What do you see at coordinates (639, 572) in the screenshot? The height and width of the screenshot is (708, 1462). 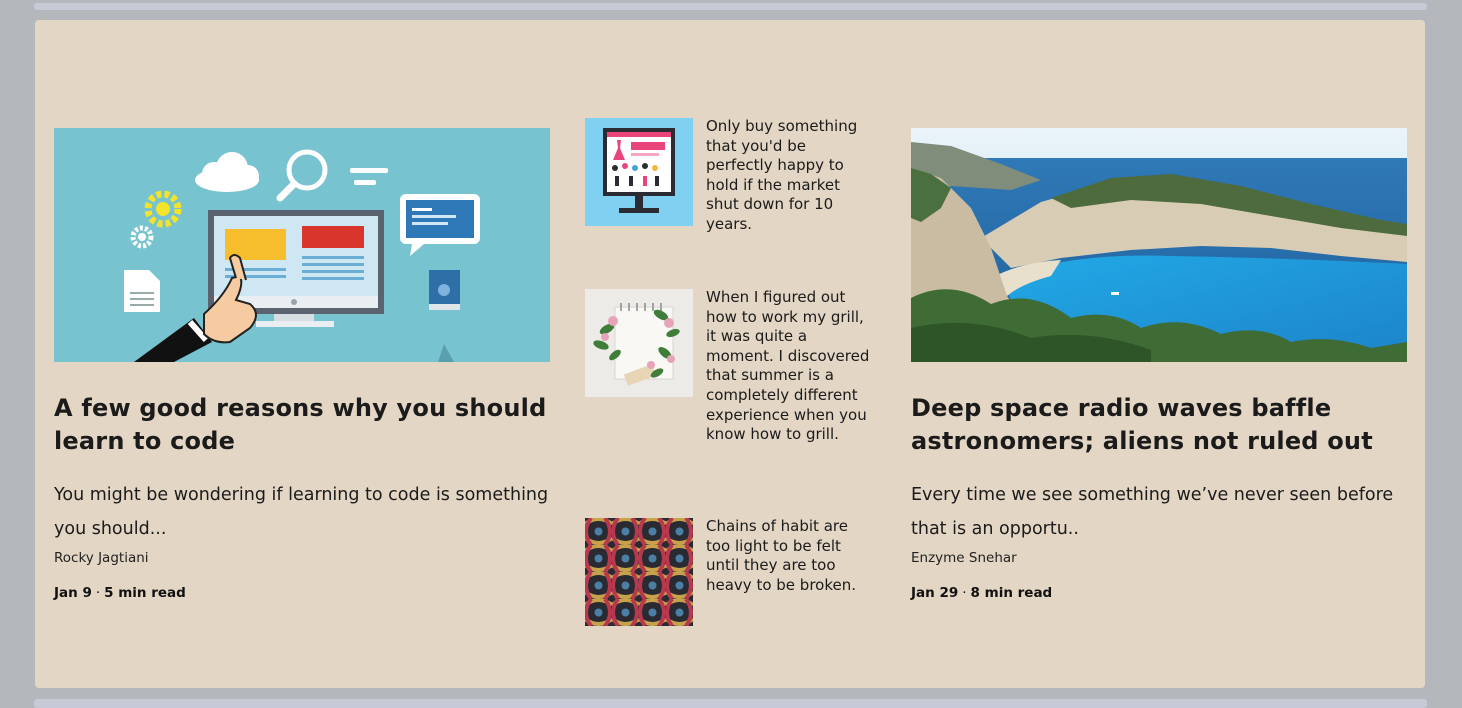 I see `woven-pattern-icon` at bounding box center [639, 572].